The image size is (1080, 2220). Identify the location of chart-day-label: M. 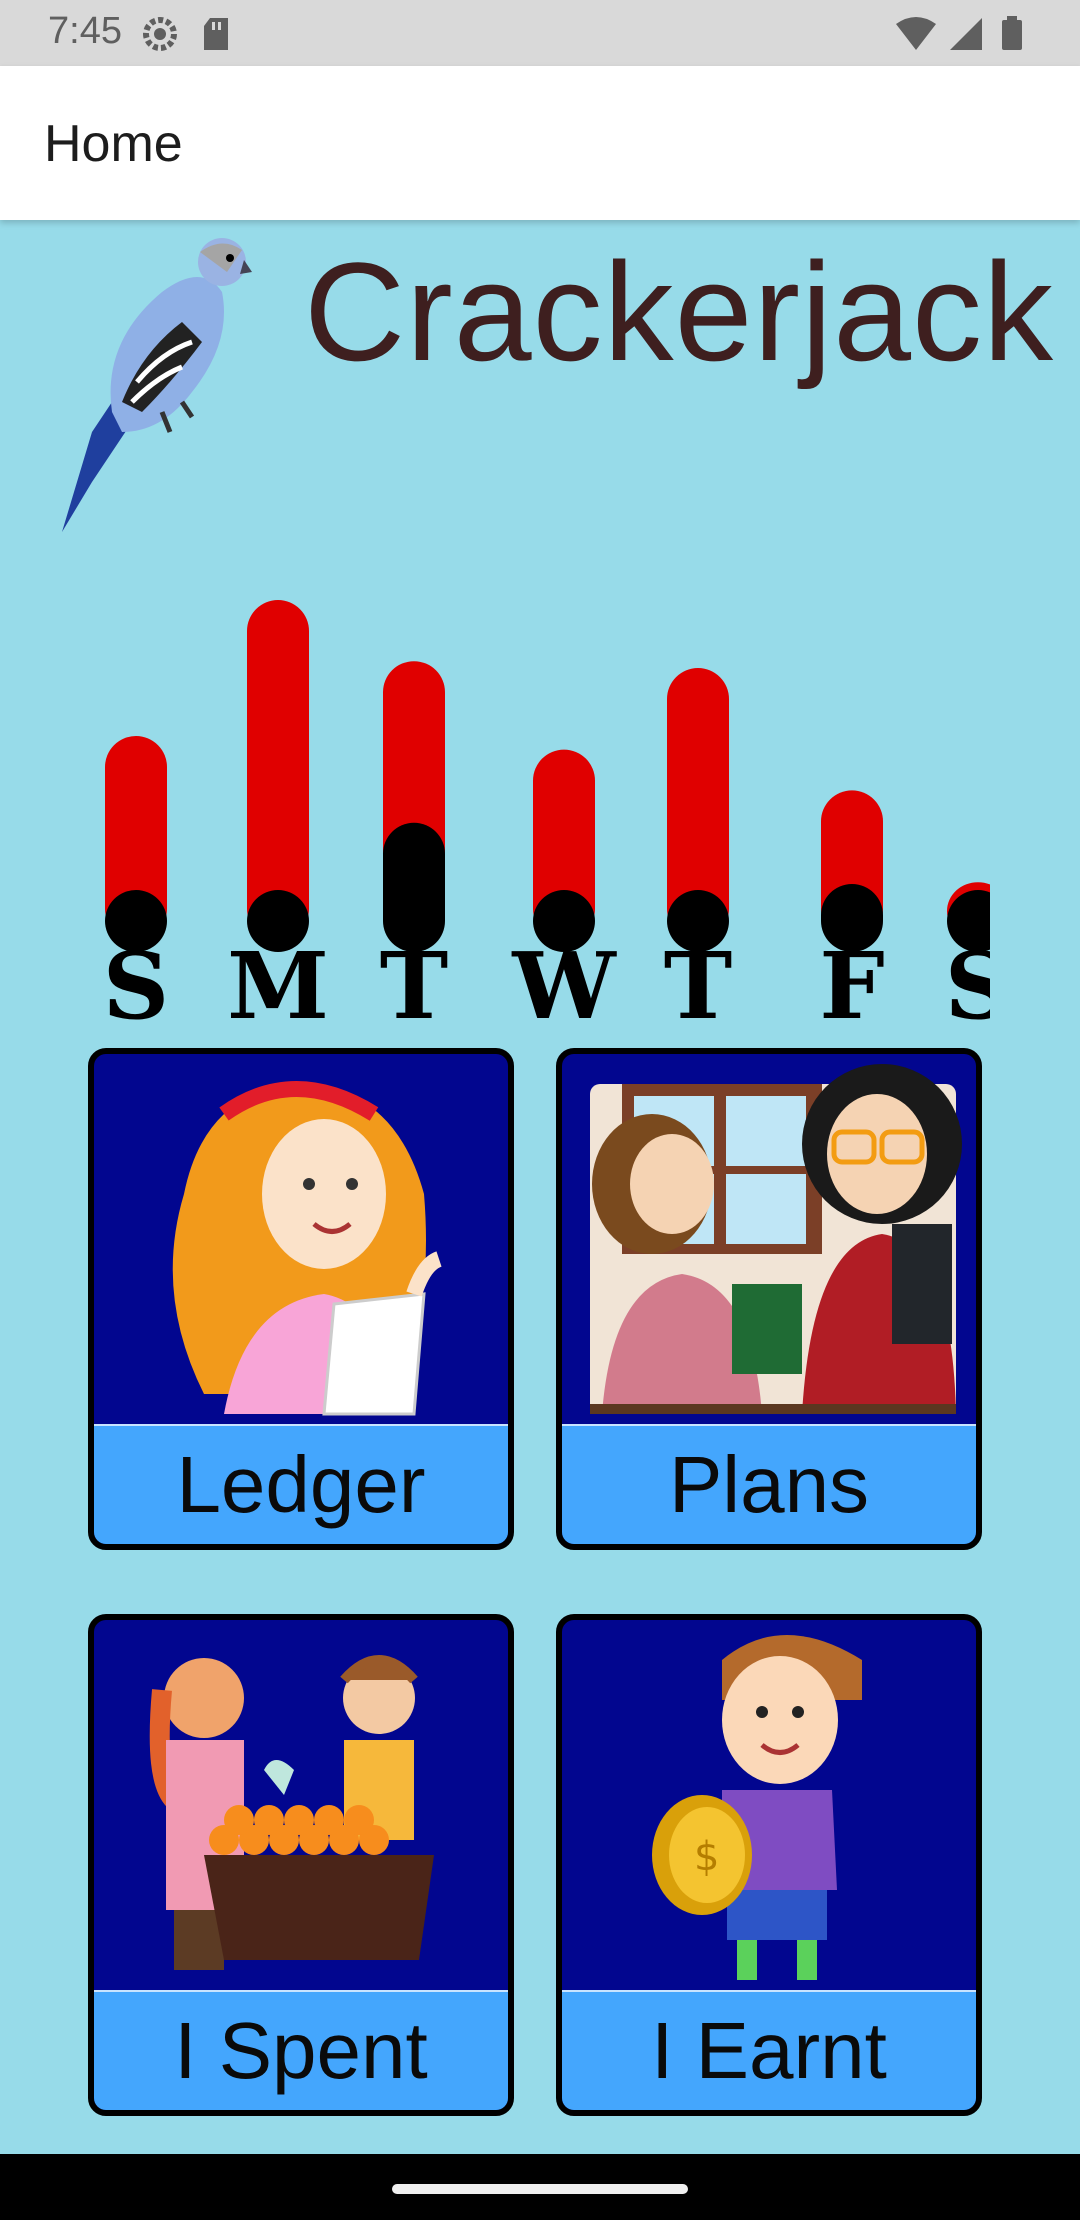
(278, 986).